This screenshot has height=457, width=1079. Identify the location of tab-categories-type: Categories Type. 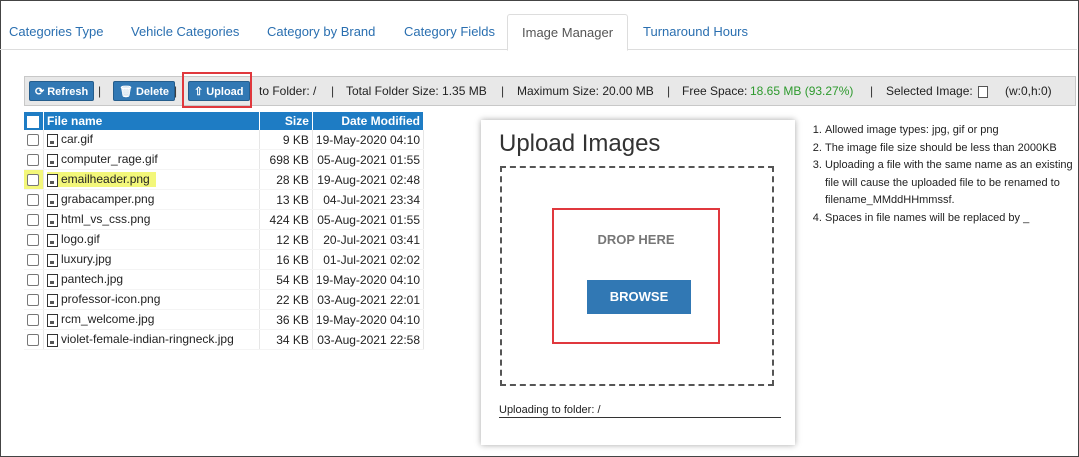
(56, 31).